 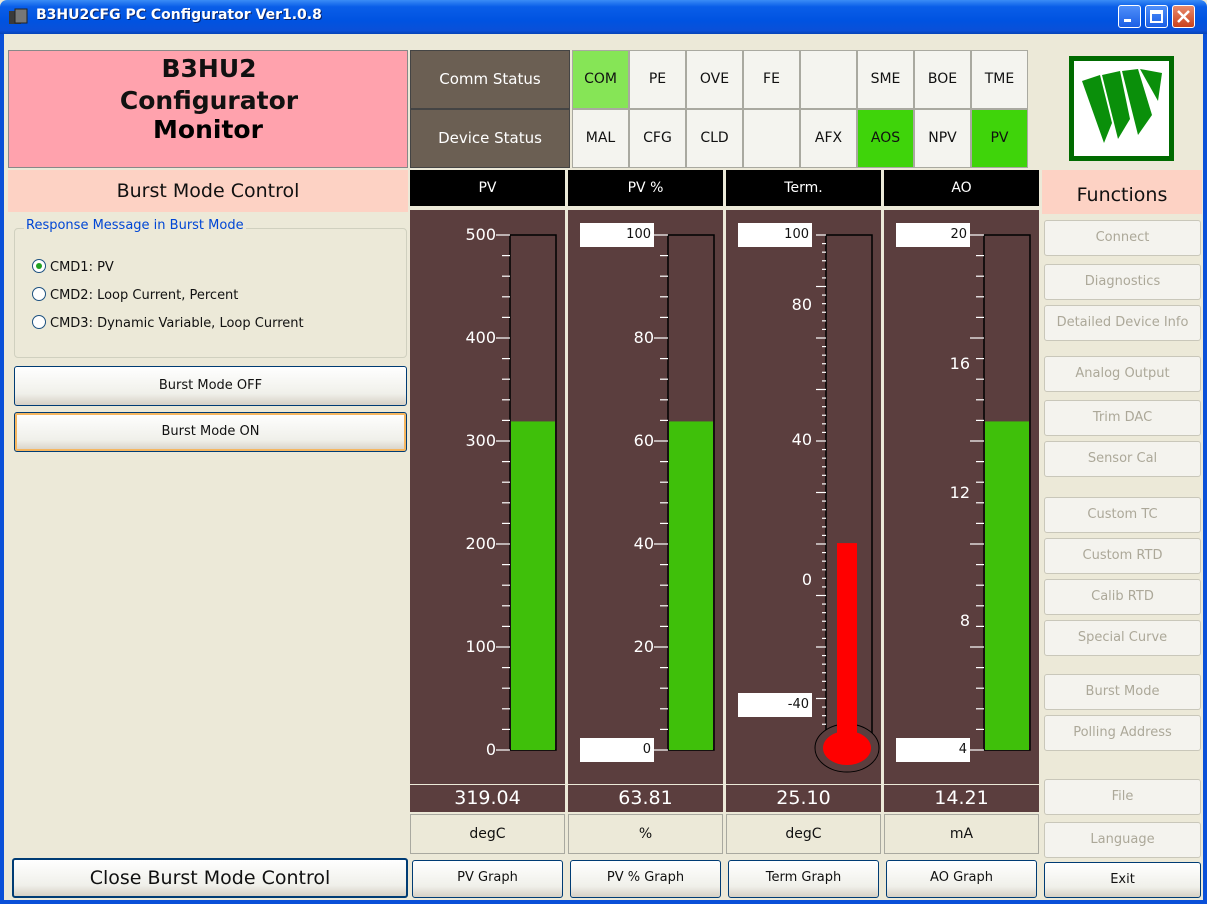 I want to click on exit-button: Exit, so click(x=1122, y=880).